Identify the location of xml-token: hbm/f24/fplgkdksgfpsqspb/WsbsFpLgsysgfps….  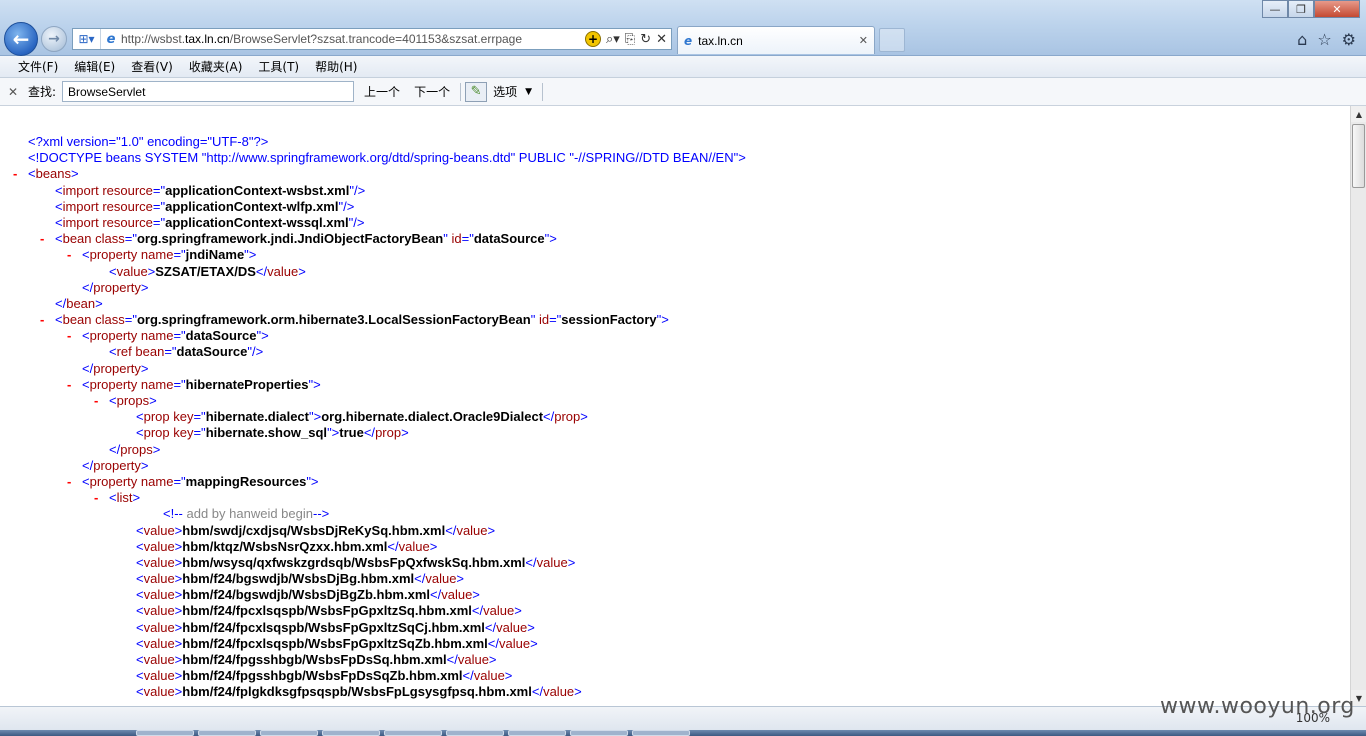
(357, 692).